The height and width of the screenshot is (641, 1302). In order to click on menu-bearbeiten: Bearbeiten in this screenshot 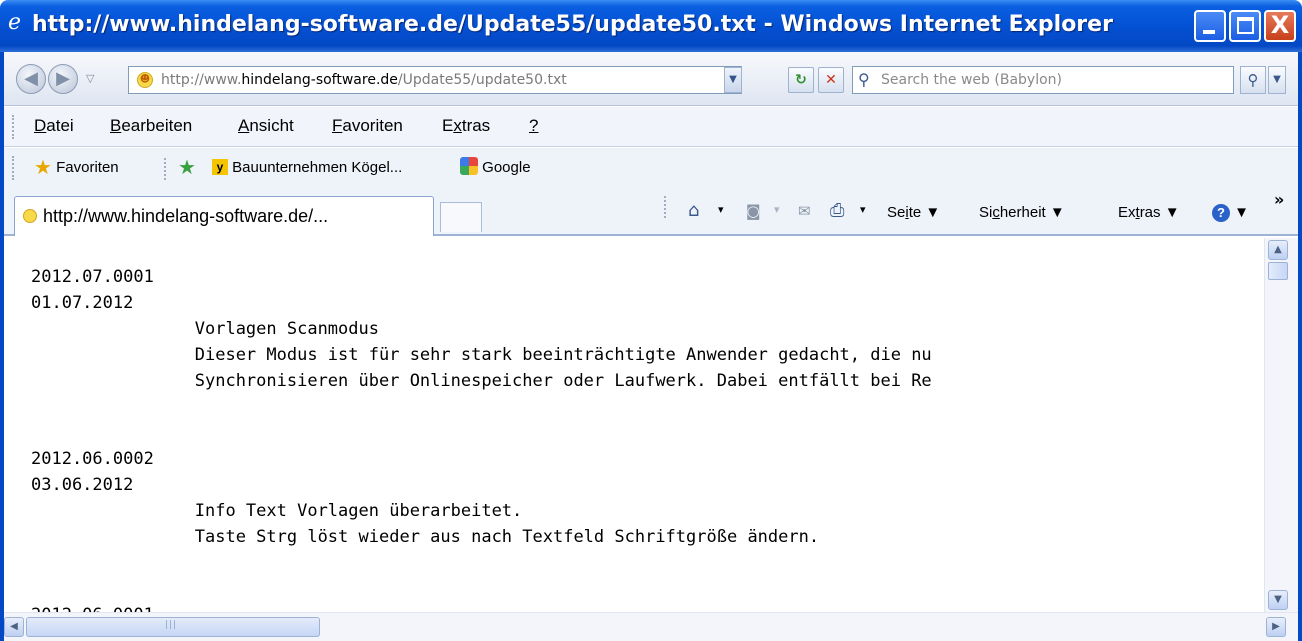, I will do `click(151, 126)`.